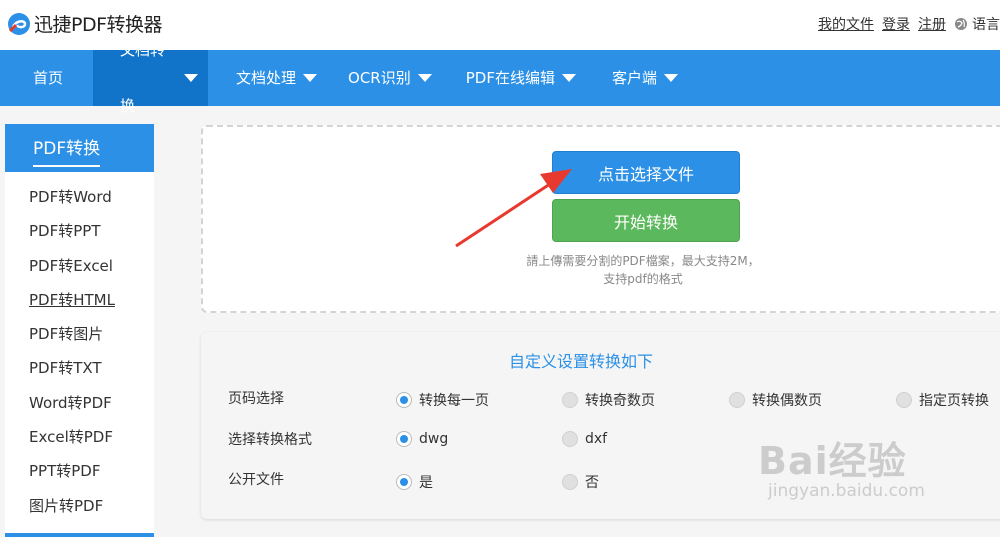  Describe the element at coordinates (580, 361) in the screenshot. I see `settings-title: 自定义设置转换如下` at that location.